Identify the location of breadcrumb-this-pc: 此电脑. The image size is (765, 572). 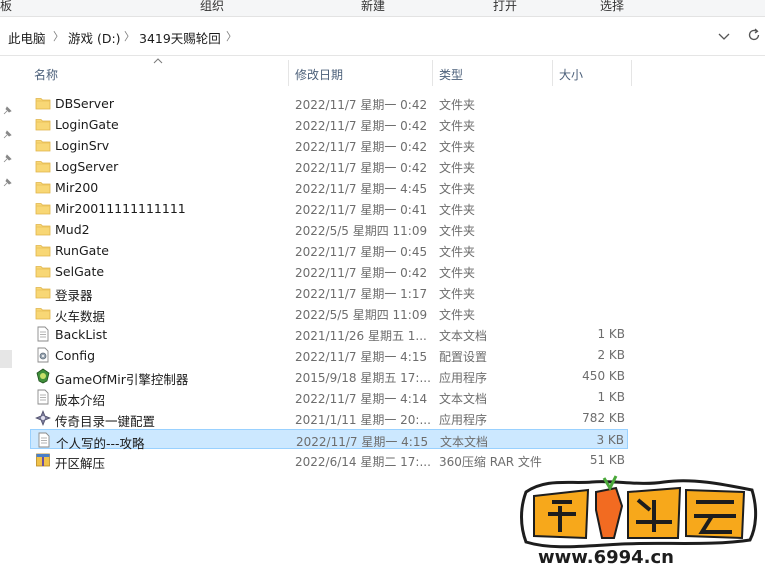
(27, 37).